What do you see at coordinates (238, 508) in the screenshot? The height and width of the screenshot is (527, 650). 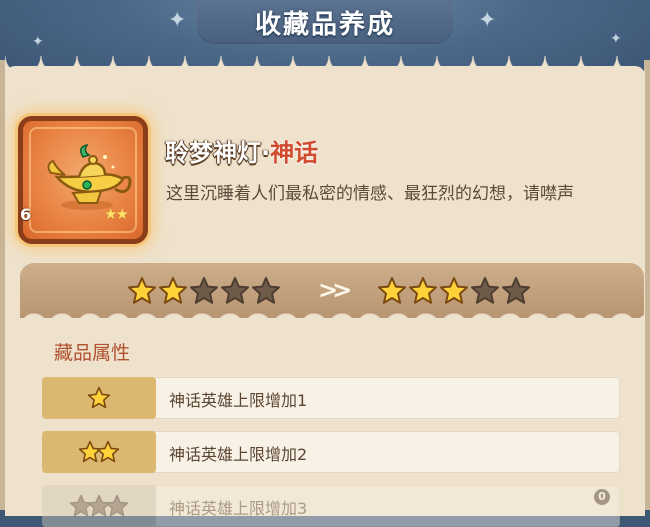 I see `attribute-text: 神话英雄上限增加3` at bounding box center [238, 508].